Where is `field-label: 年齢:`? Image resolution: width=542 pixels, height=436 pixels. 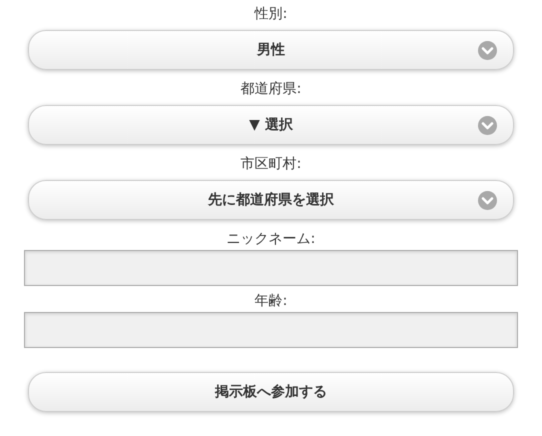
field-label: 年齢: is located at coordinates (271, 301).